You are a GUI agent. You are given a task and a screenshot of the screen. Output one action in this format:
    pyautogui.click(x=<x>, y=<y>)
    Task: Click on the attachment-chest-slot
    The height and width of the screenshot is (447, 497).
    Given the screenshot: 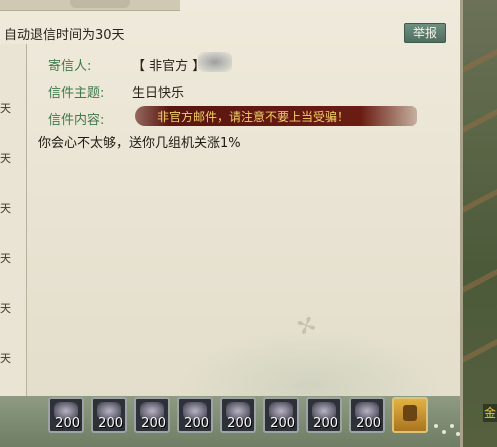 What is the action you would take?
    pyautogui.click(x=410, y=415)
    